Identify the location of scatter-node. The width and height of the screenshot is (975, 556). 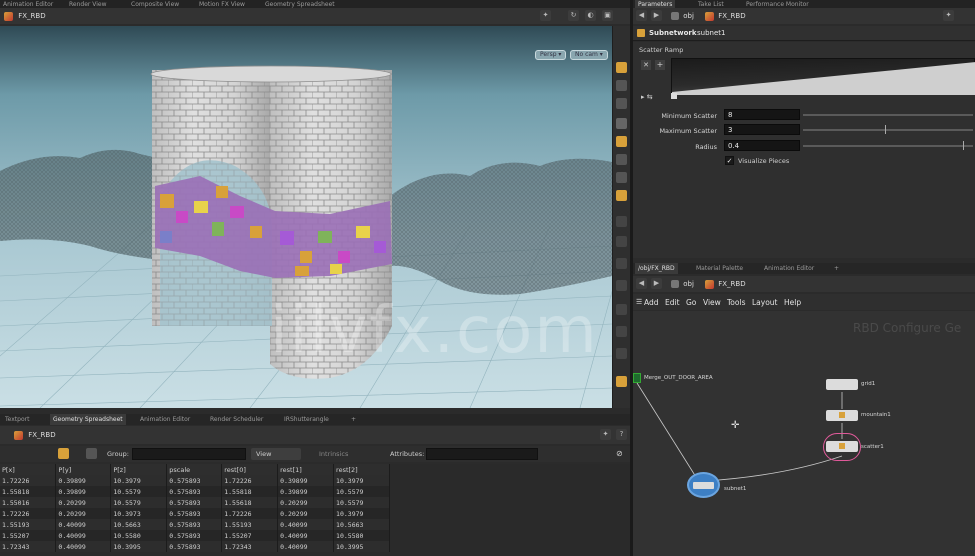
(842, 446).